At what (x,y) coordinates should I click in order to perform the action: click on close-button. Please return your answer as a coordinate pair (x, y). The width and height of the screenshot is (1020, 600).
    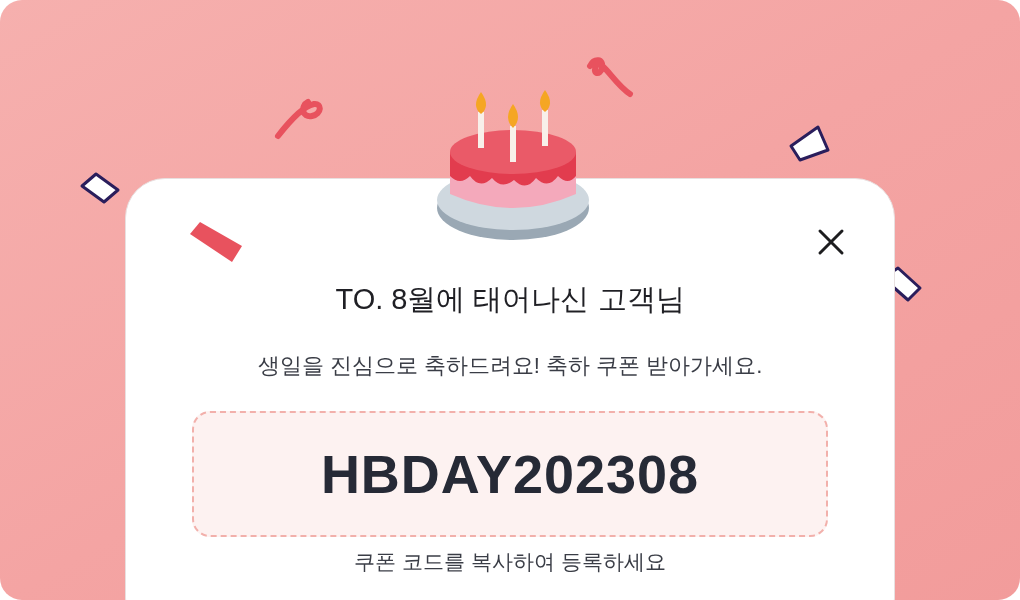
    Looking at the image, I should click on (831, 242).